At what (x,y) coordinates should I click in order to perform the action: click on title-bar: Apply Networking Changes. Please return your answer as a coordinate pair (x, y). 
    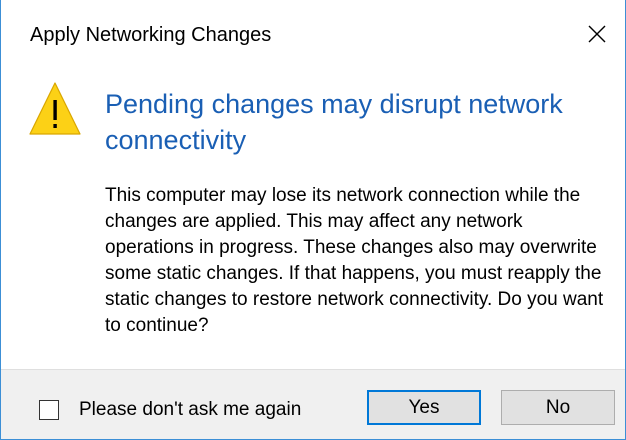
    Looking at the image, I should click on (313, 33).